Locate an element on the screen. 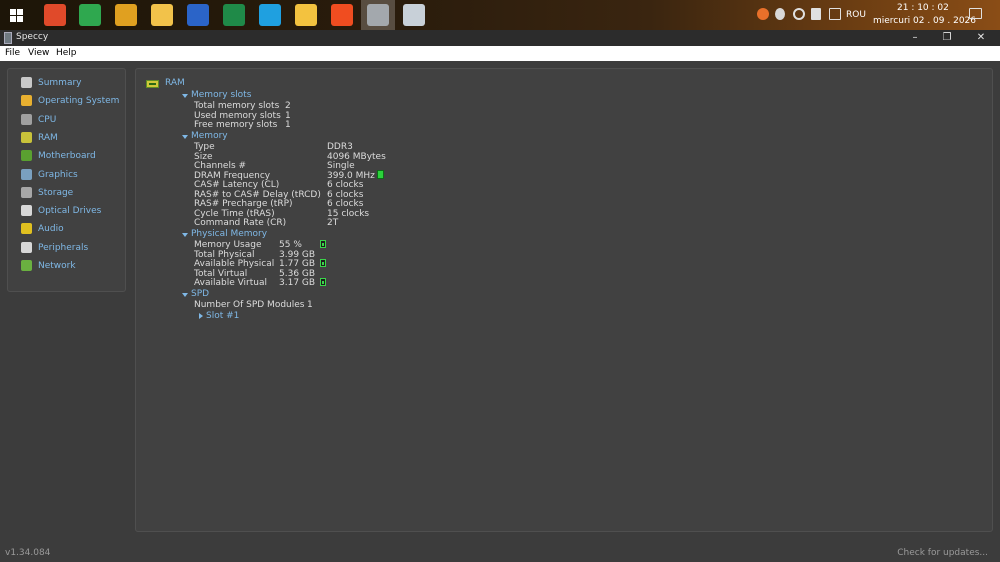 Image resolution: width=1000 pixels, height=562 pixels. sidebar-item-motherboard: Motherboard is located at coordinates (69, 156).